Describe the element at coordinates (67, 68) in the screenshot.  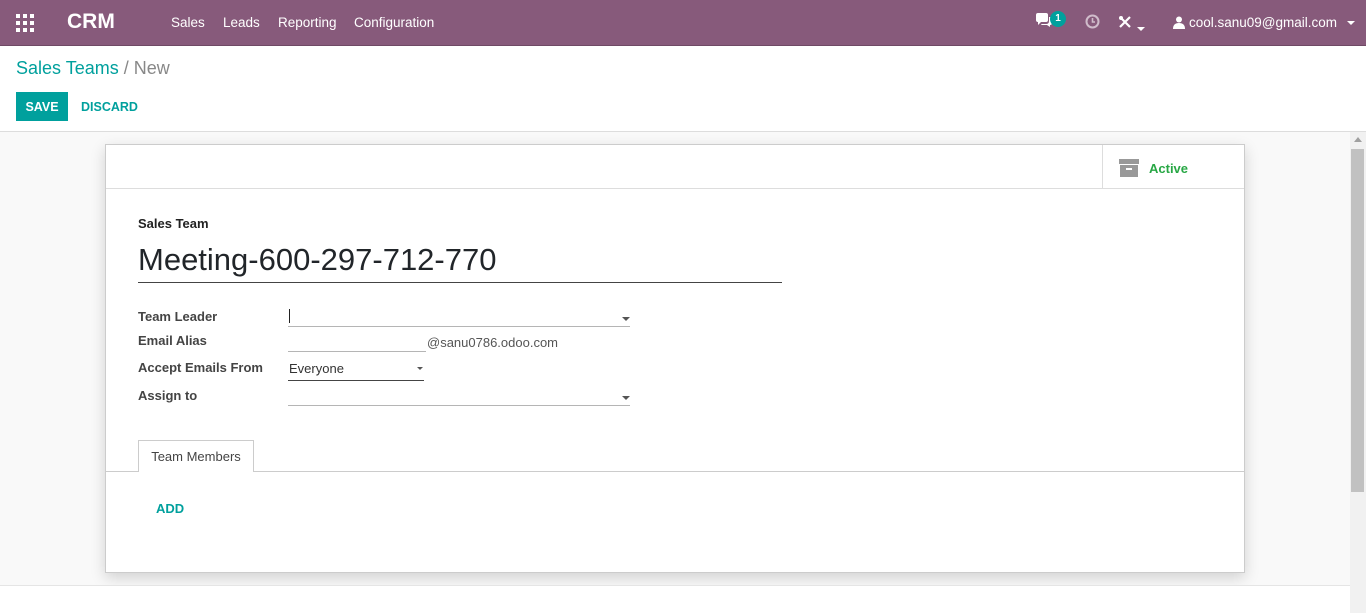
I see `breadcrumb-sales-teams: Sales Teams` at that location.